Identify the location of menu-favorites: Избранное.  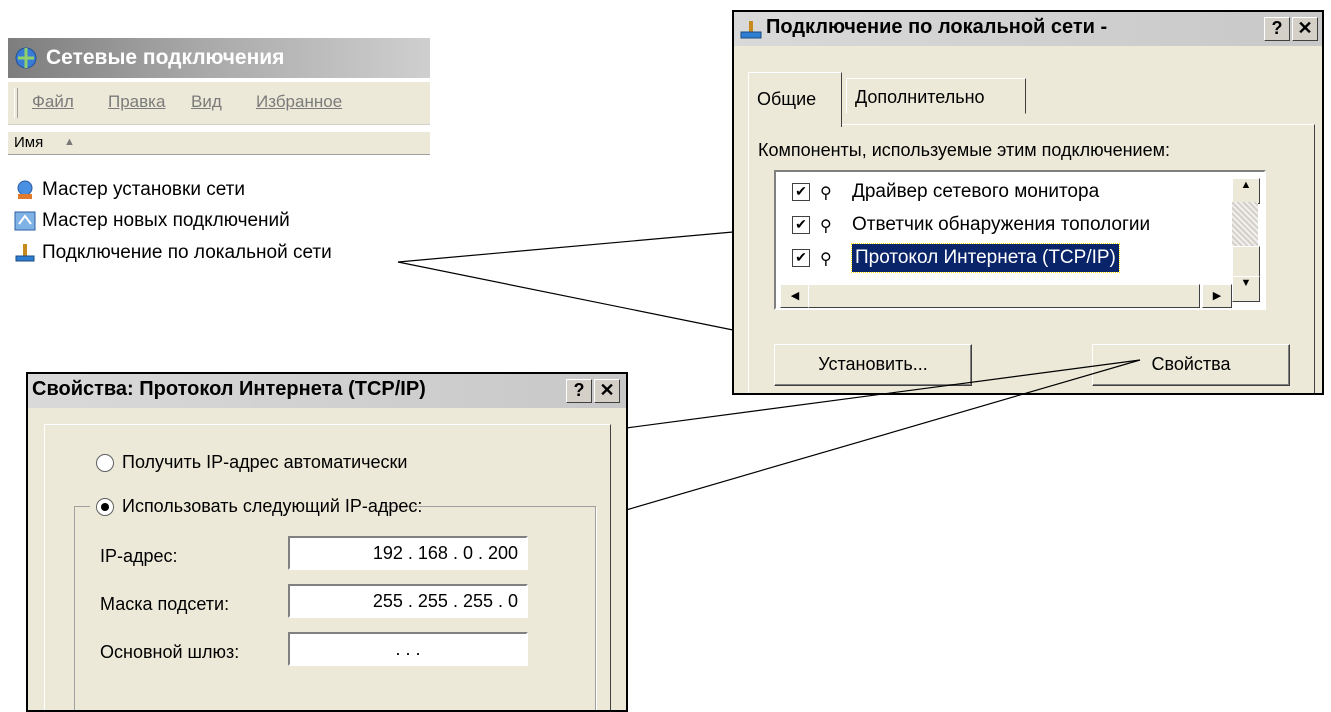
(299, 102).